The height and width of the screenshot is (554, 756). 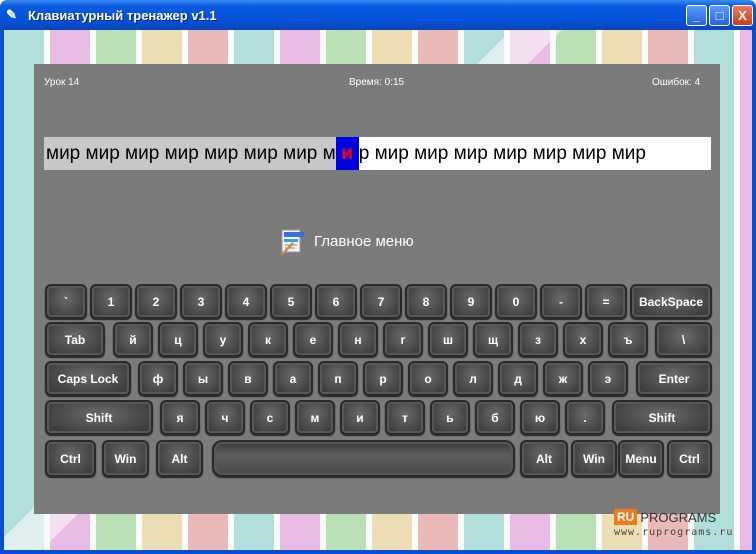 What do you see at coordinates (111, 301) in the screenshot?
I see `key: 1` at bounding box center [111, 301].